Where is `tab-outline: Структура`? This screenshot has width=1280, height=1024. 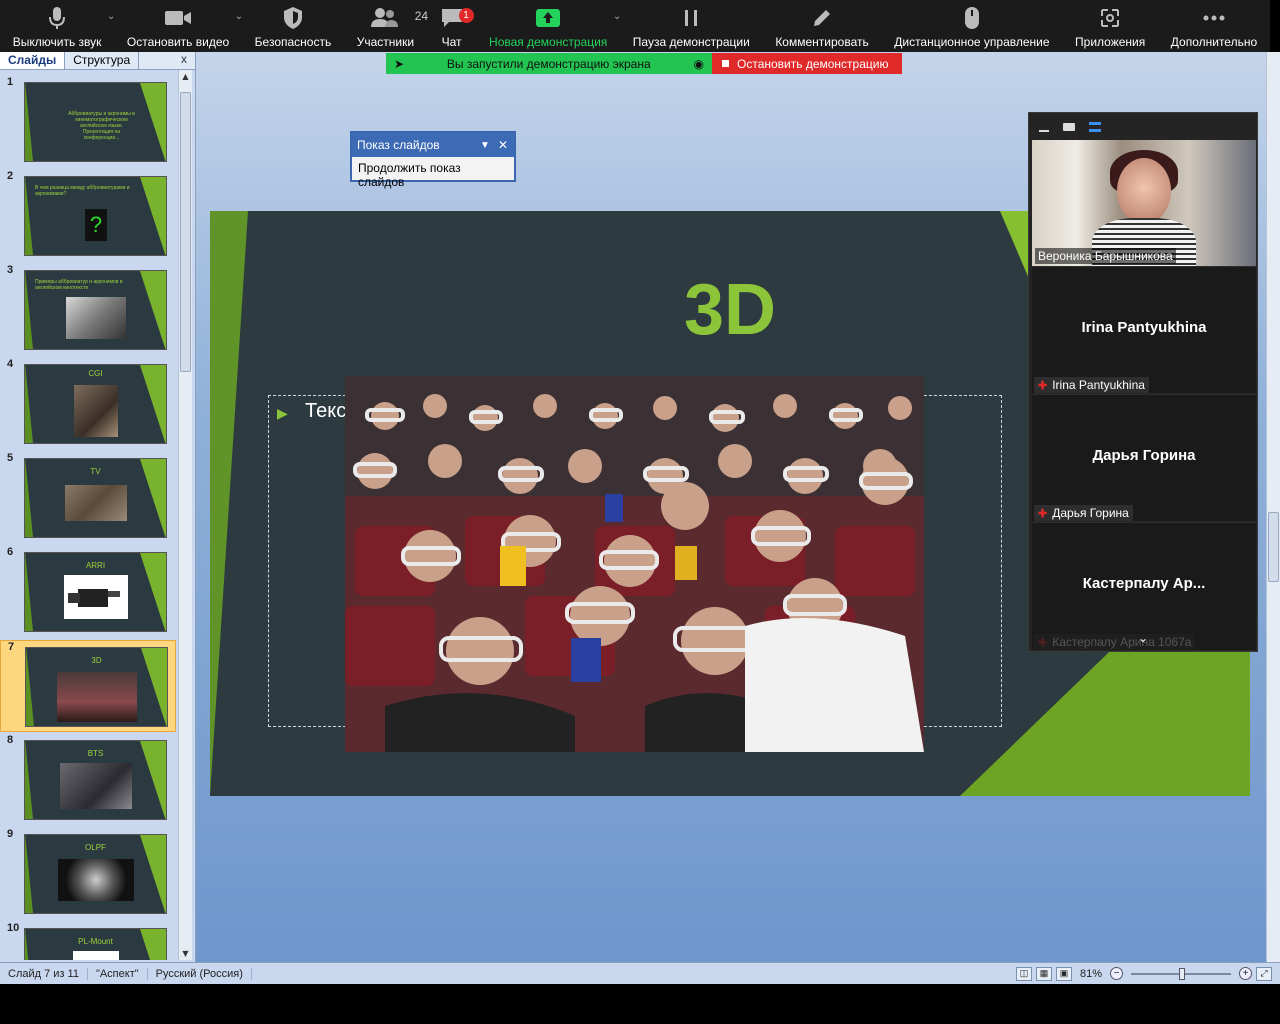 tab-outline: Структура is located at coordinates (102, 60).